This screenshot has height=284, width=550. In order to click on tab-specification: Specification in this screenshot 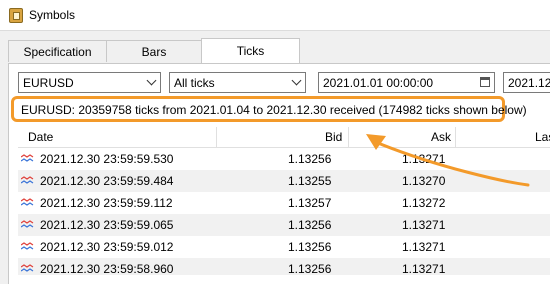, I will do `click(57, 51)`.